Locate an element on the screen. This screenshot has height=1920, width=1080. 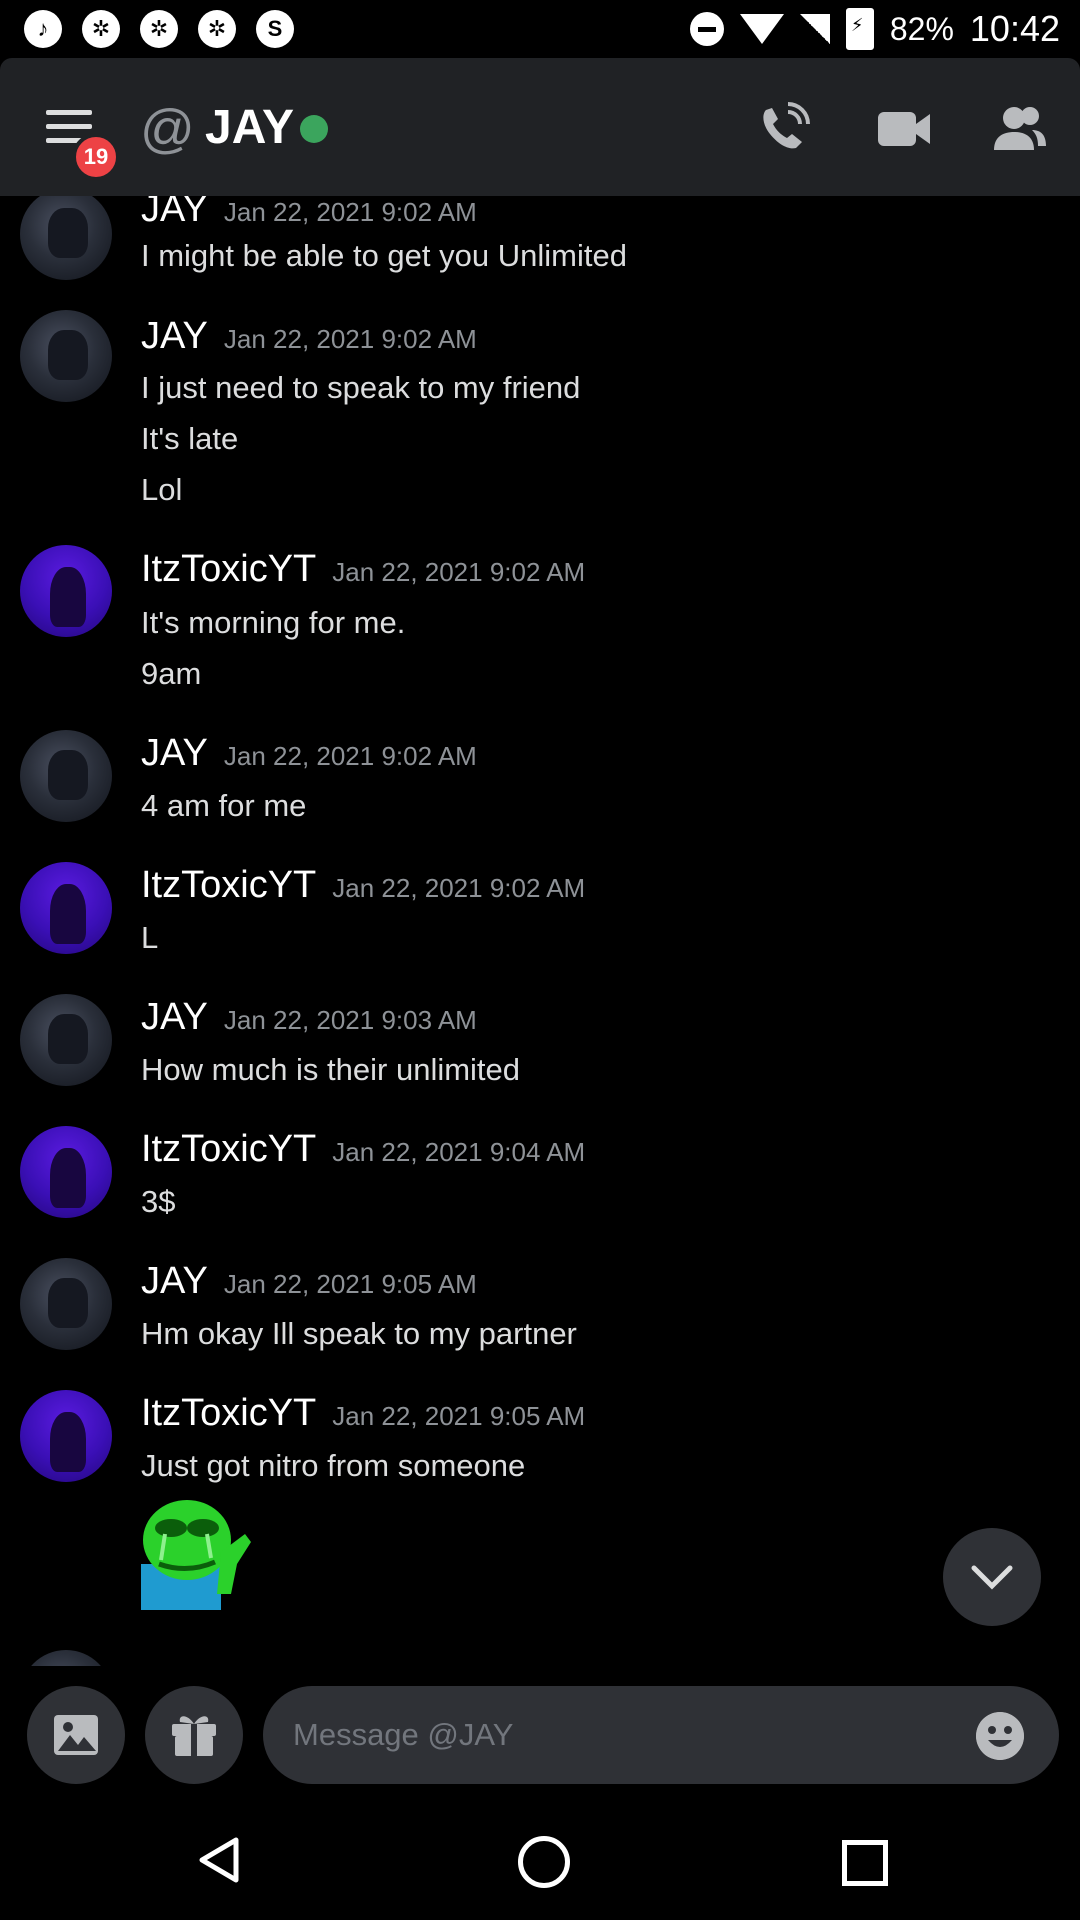
gift-icon is located at coordinates (194, 1736).